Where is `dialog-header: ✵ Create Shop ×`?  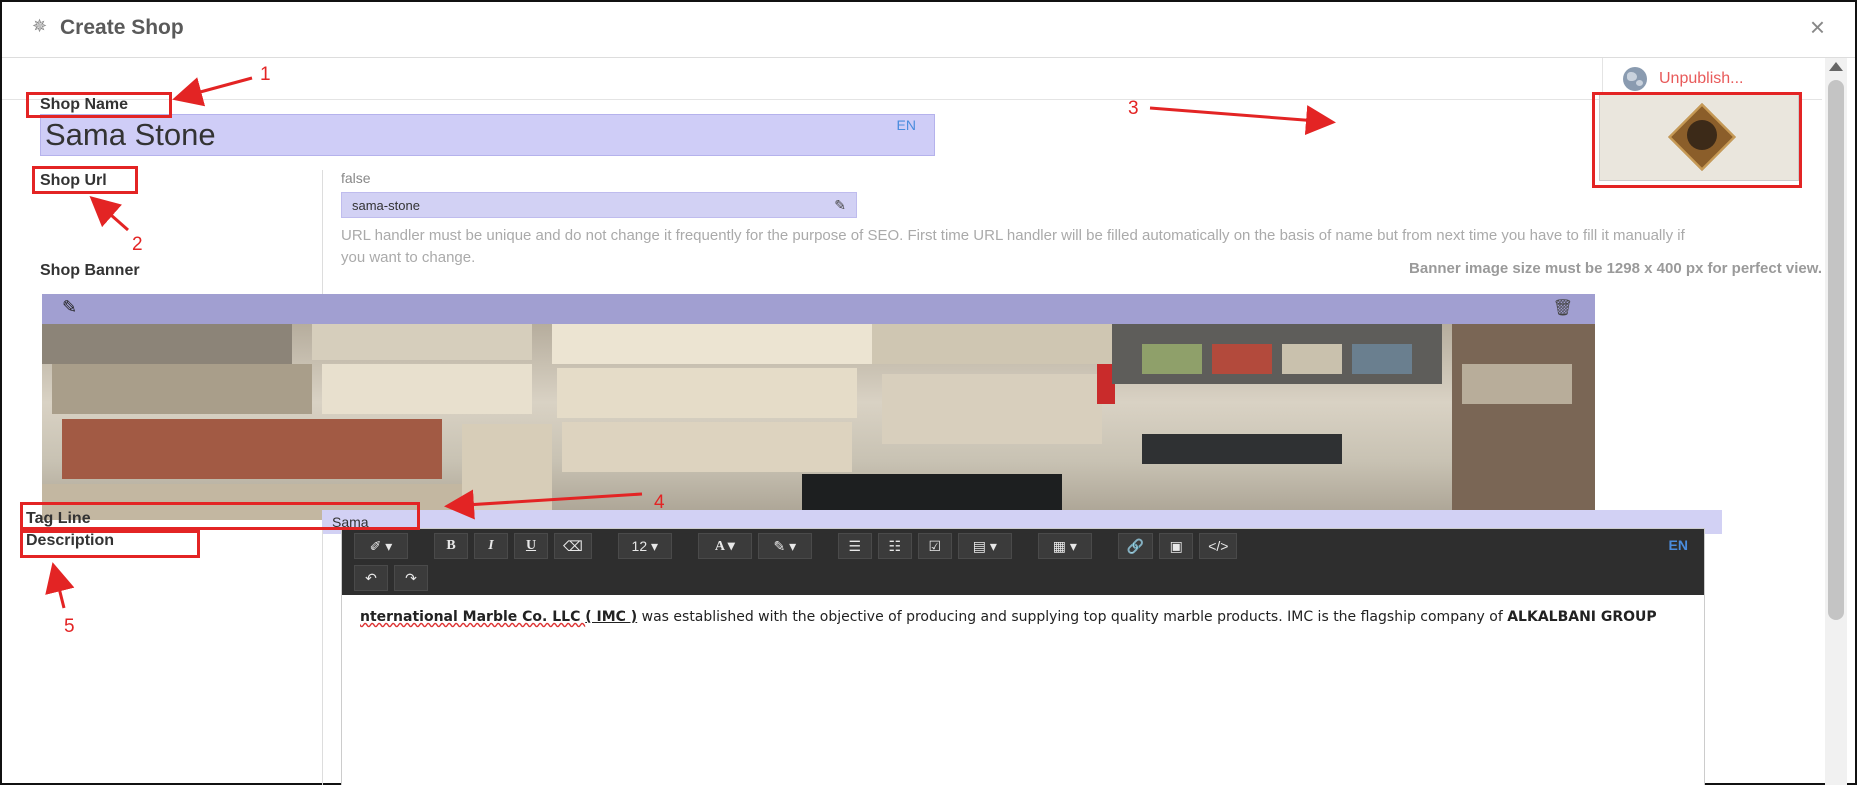 dialog-header: ✵ Create Shop × is located at coordinates (928, 30).